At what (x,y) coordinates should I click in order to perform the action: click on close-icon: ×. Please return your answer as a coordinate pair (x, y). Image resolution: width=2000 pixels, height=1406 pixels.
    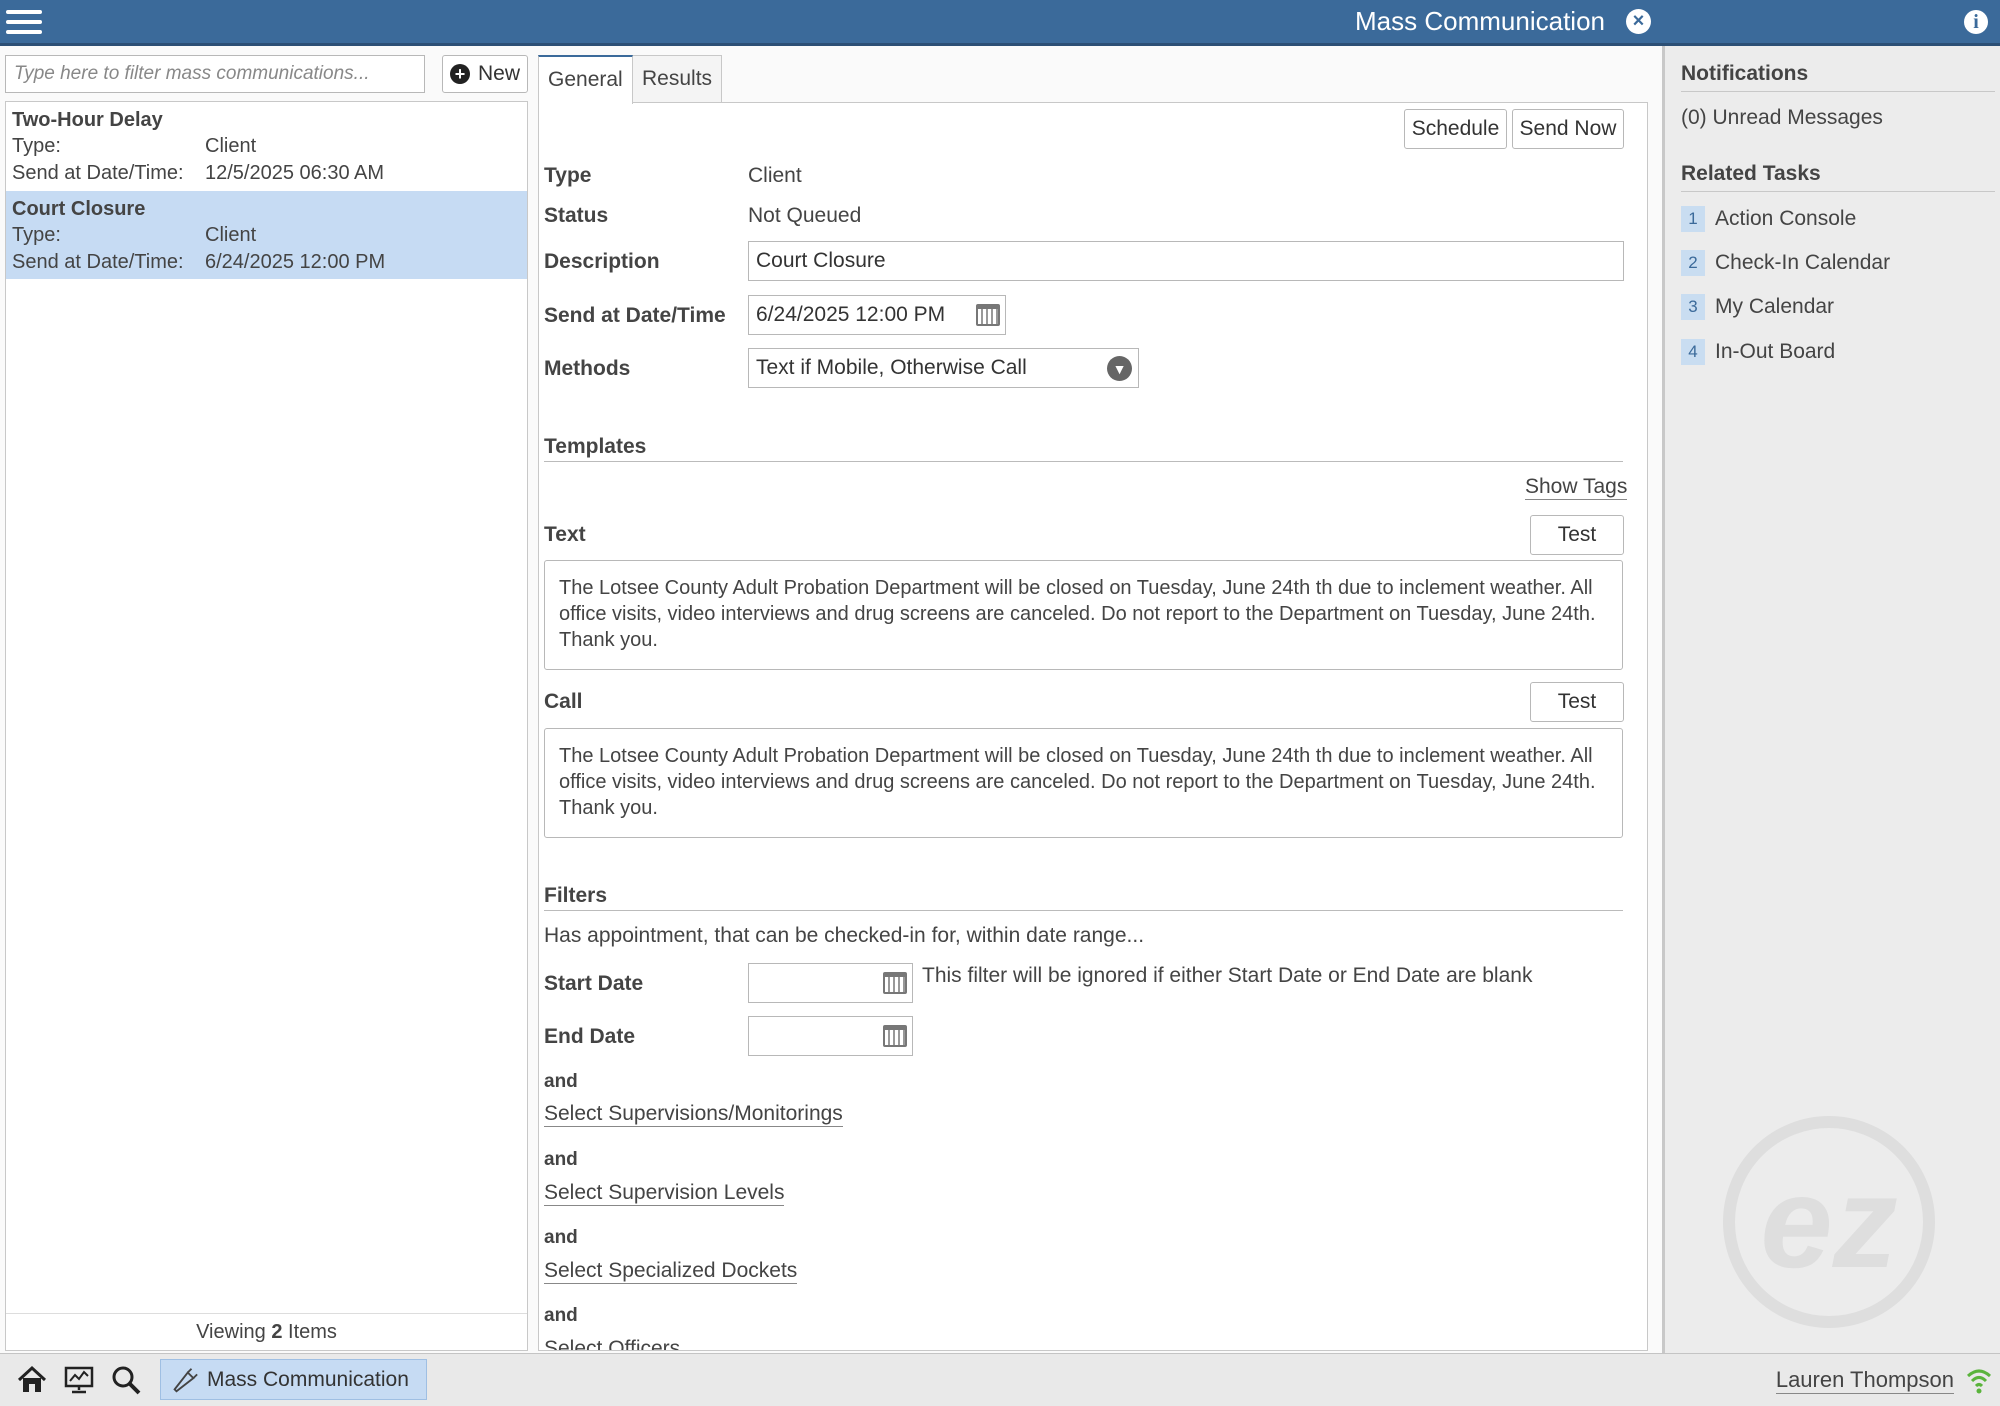
    Looking at the image, I should click on (1638, 21).